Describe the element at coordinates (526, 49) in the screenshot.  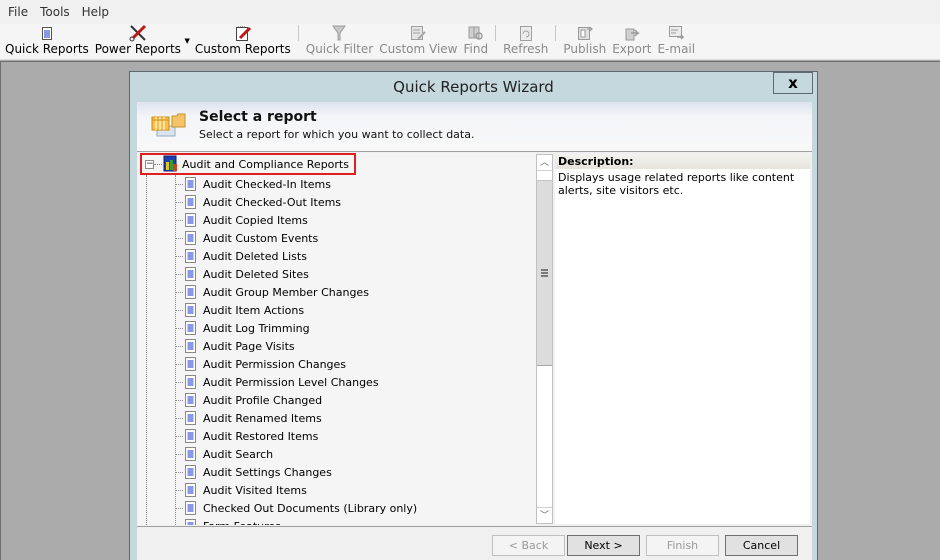
I see `refresh-label: Refresh` at that location.